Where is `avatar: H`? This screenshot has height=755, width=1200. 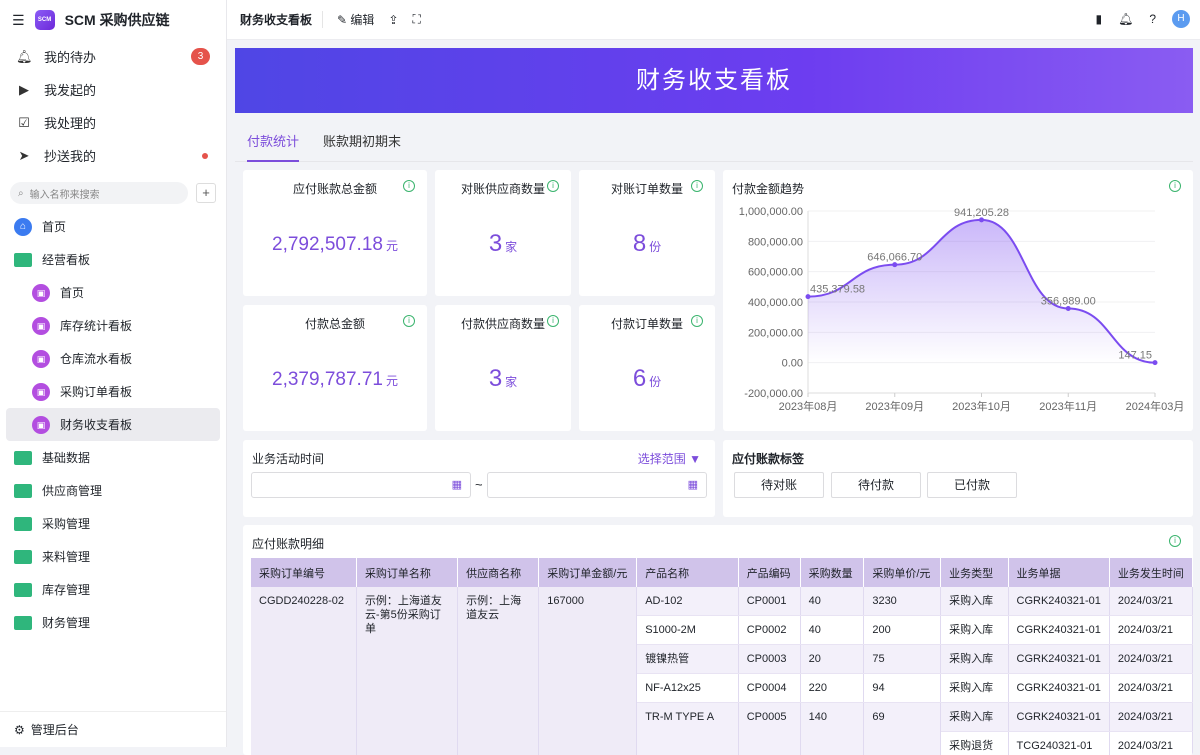
avatar: H is located at coordinates (1181, 19).